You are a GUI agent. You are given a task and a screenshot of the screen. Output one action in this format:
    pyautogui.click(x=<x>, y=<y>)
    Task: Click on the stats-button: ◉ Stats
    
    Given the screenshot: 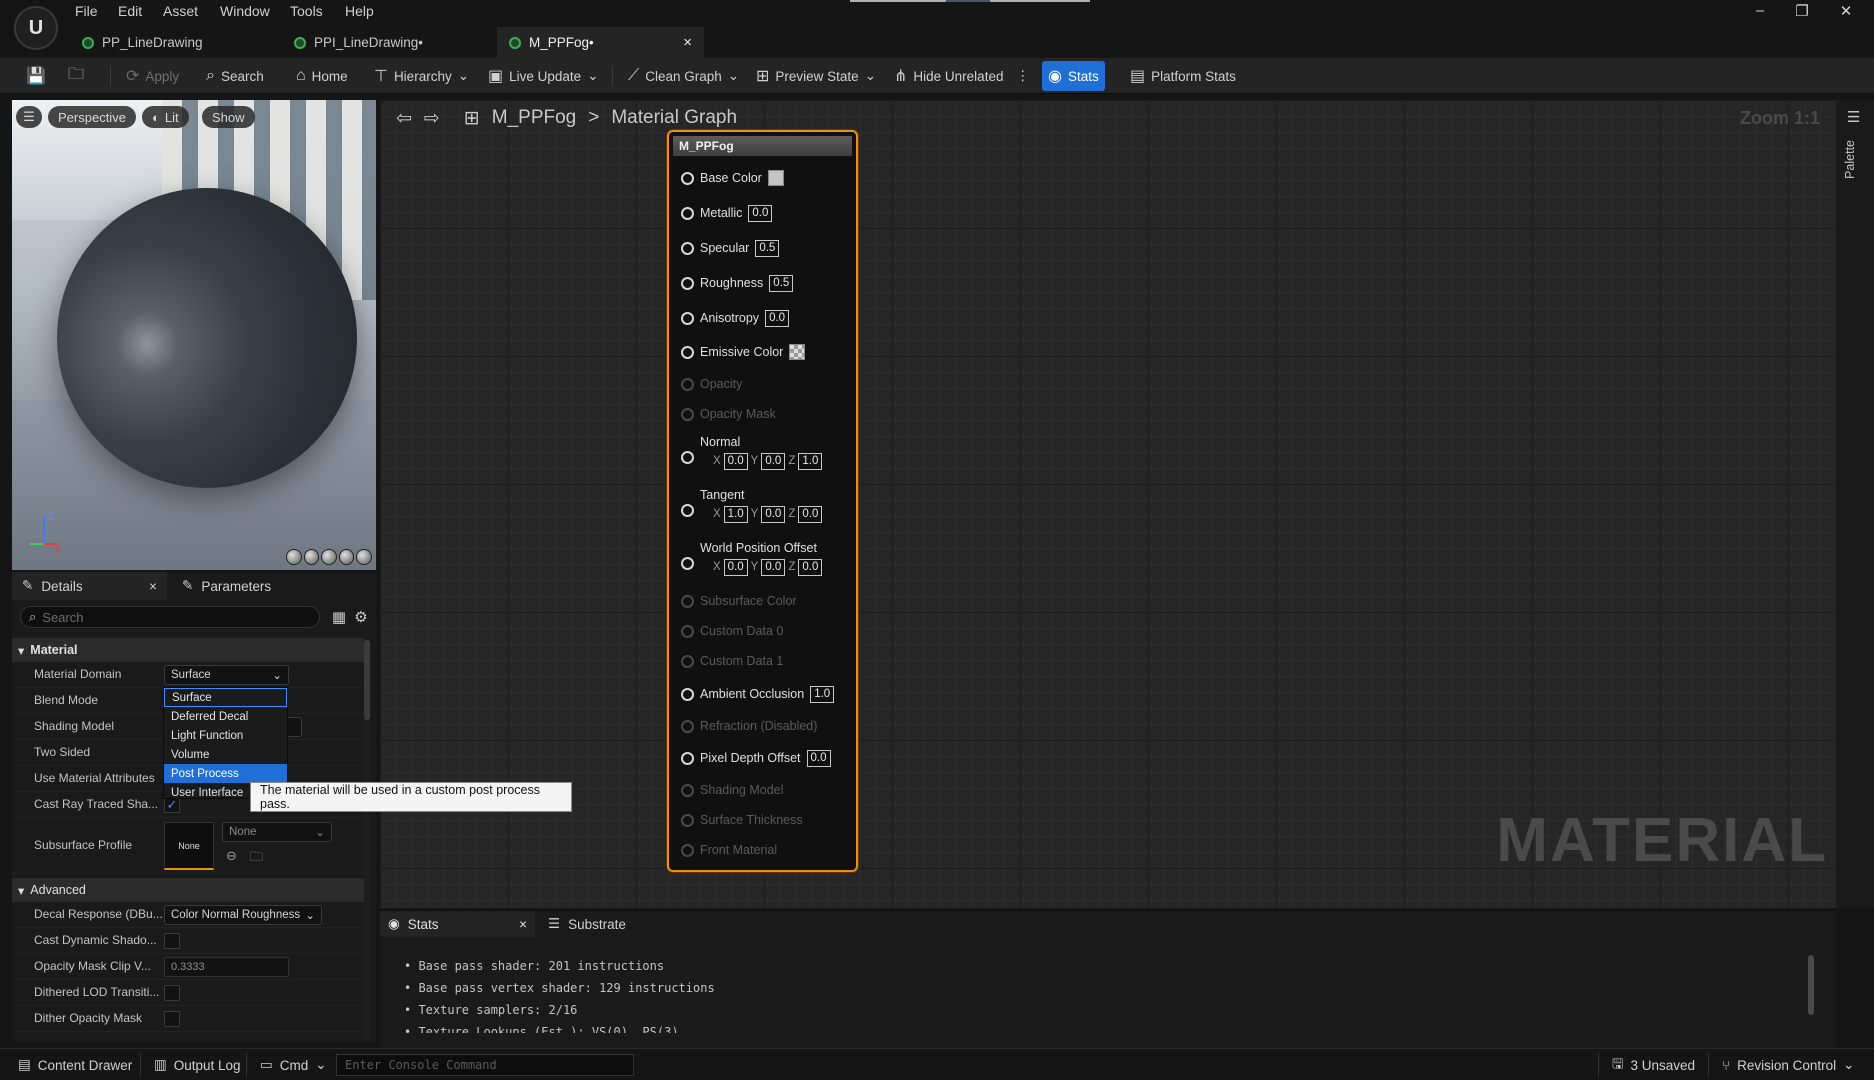 What is the action you would take?
    pyautogui.click(x=1073, y=76)
    